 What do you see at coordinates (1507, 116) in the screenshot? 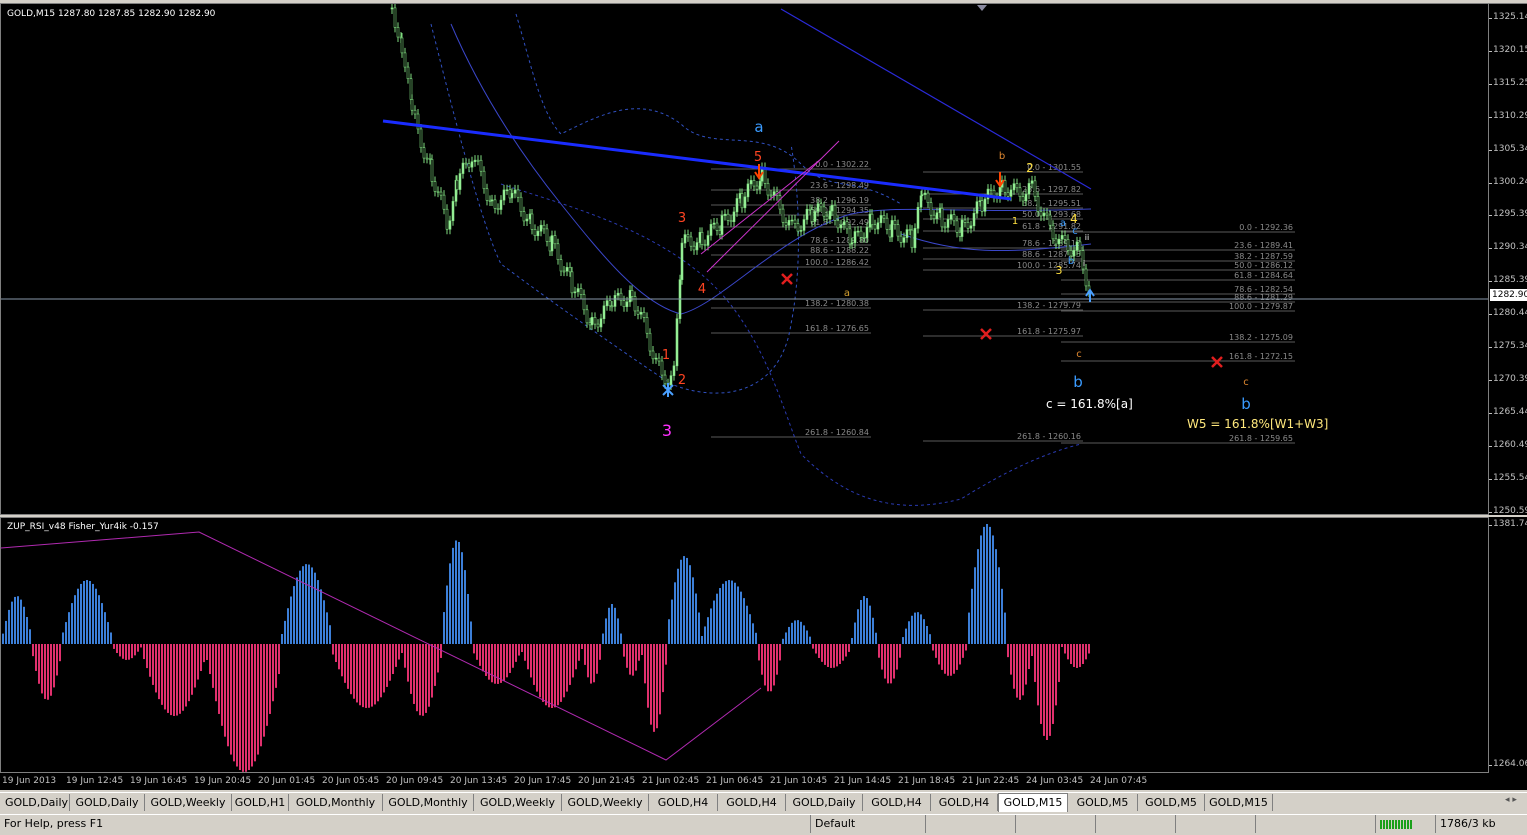
I see `price-tick: 1310.29` at bounding box center [1507, 116].